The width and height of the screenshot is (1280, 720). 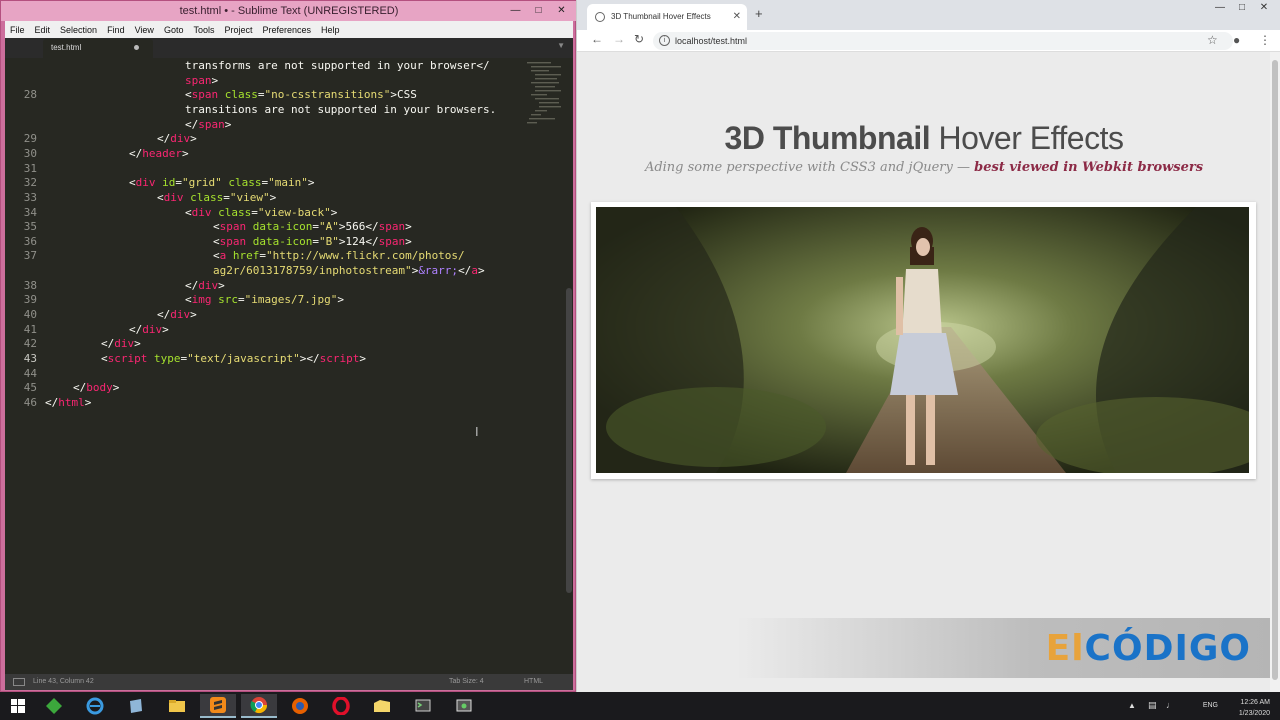 What do you see at coordinates (18, 706) in the screenshot?
I see `start-button` at bounding box center [18, 706].